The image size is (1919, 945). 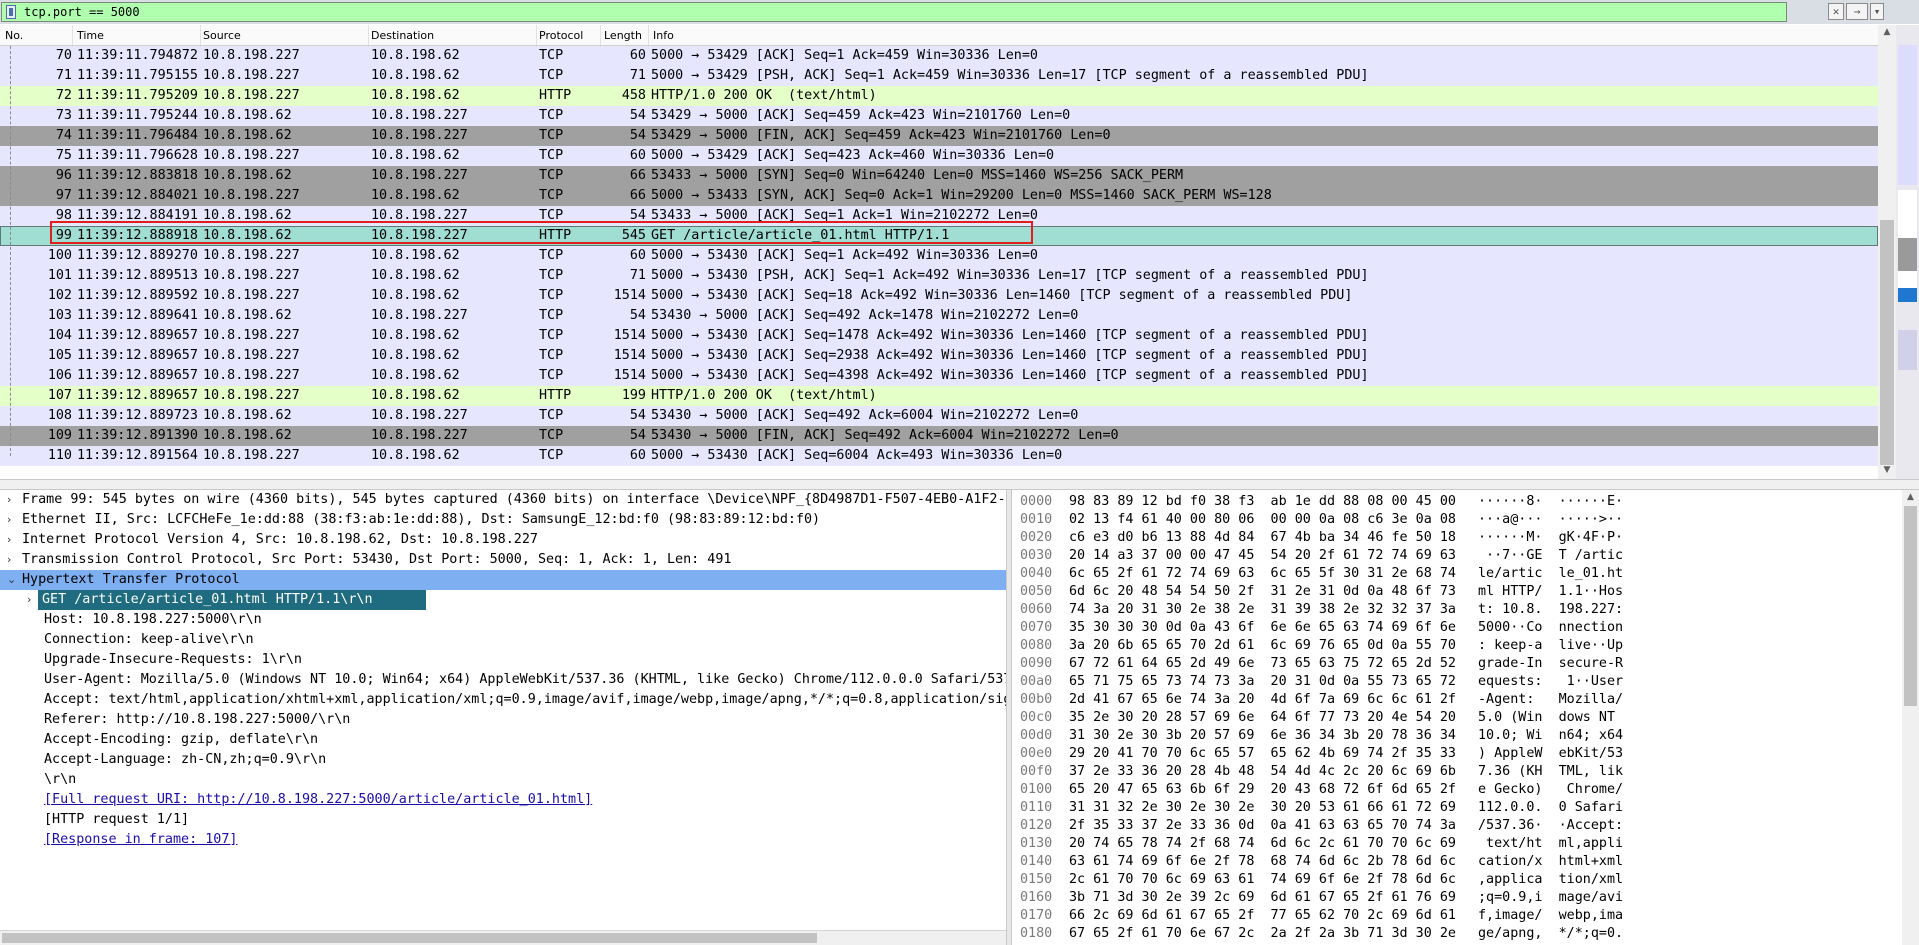 I want to click on packet-source: 10.8.198.62, so click(x=247, y=435).